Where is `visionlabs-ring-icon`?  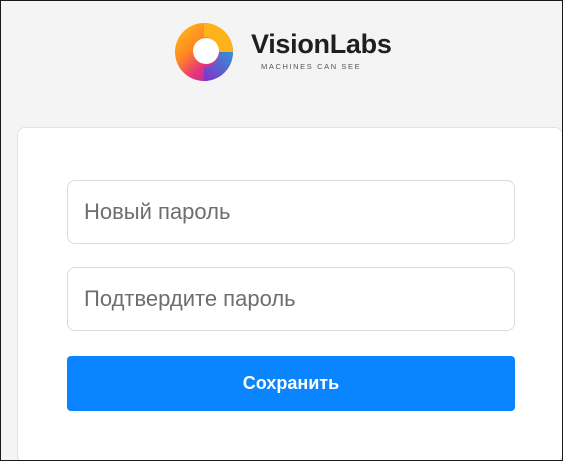
visionlabs-ring-icon is located at coordinates (204, 52).